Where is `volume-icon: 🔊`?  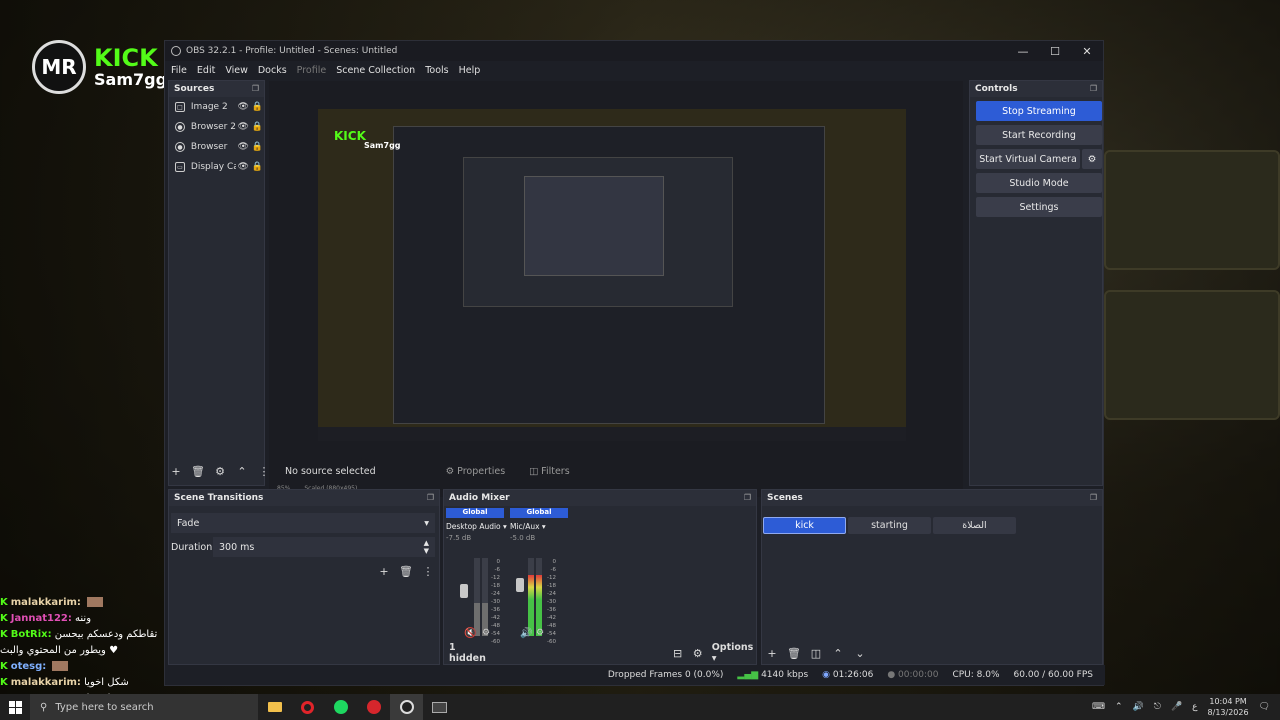 volume-icon: 🔊 is located at coordinates (1138, 707).